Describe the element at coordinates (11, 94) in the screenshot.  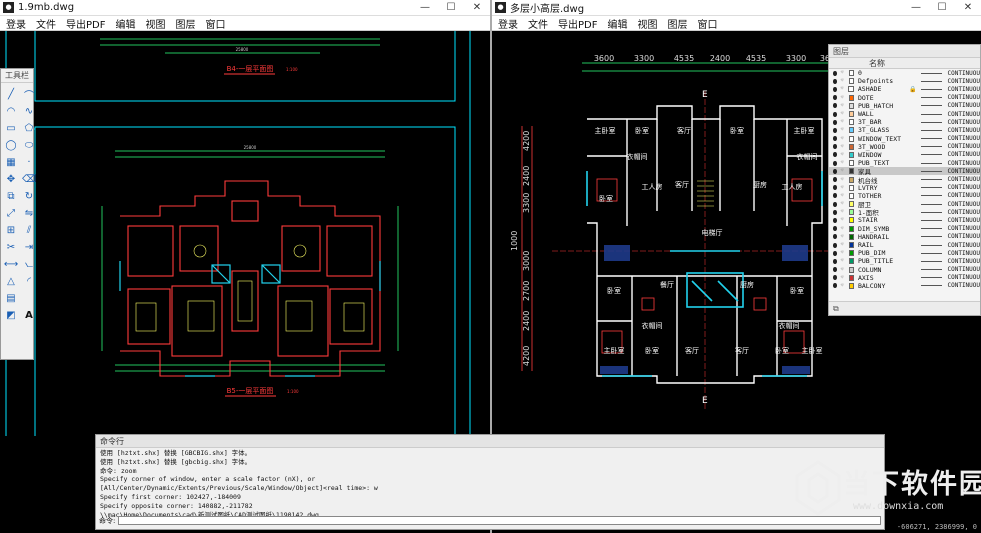
I see `line-tool-icon: ╱` at that location.